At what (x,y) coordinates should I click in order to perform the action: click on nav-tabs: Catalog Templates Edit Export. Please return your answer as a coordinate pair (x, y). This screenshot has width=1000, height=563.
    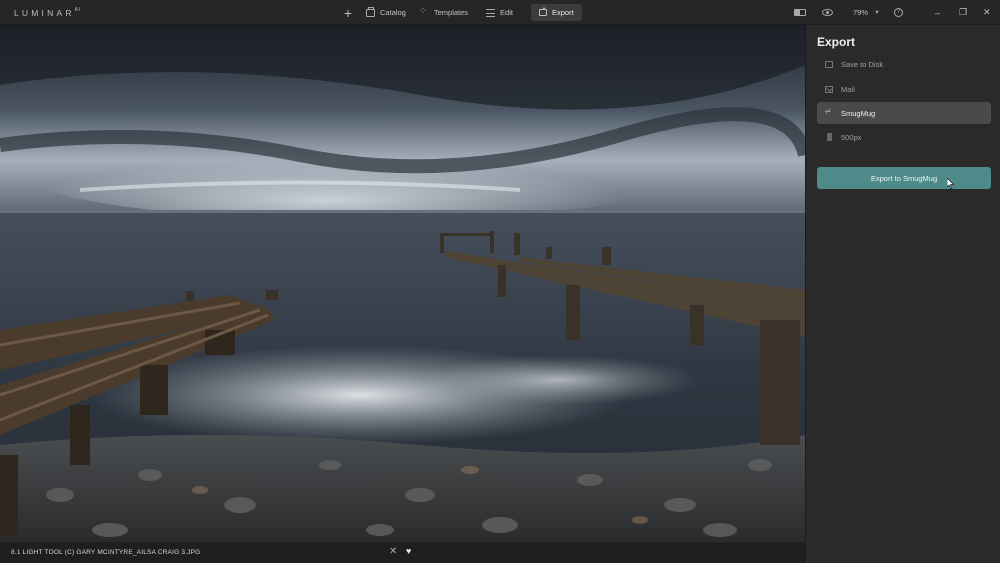
    Looking at the image, I should click on (471, 12).